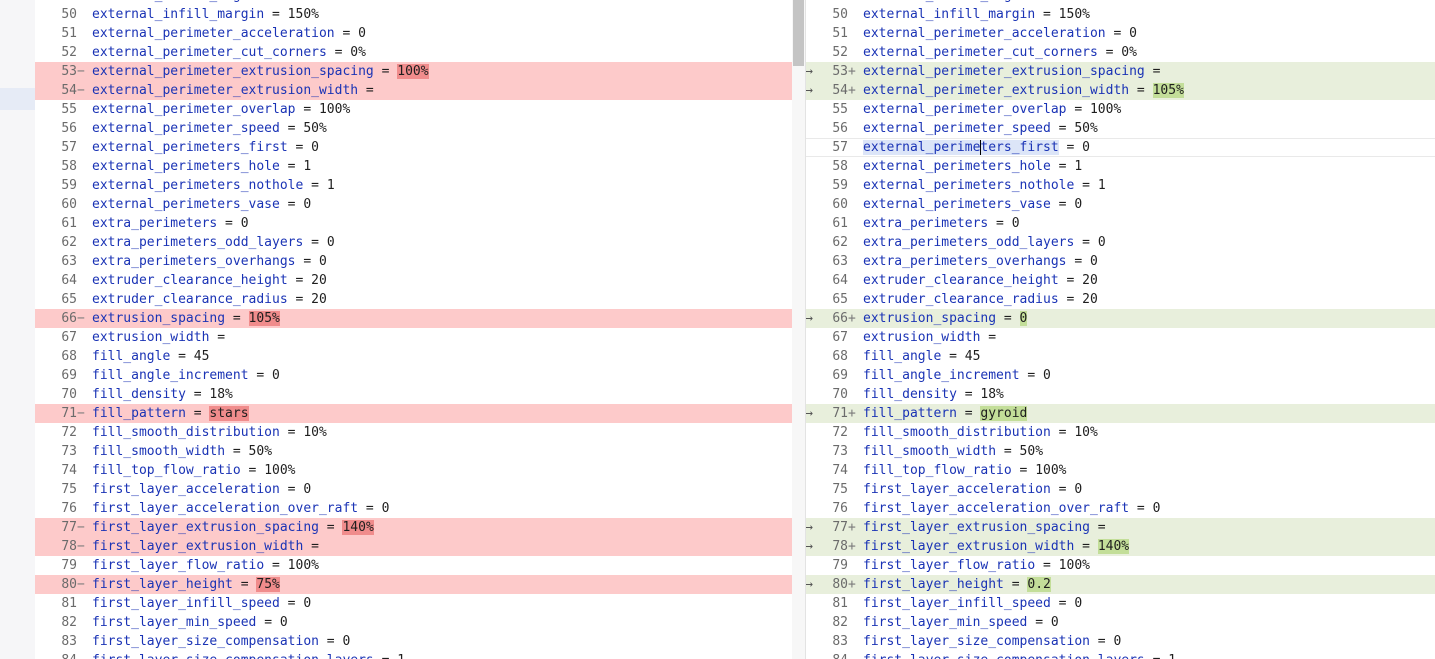 The height and width of the screenshot is (659, 1435). What do you see at coordinates (413, 413) in the screenshot?
I see `diff-line: 71− fill_pattern = stars` at bounding box center [413, 413].